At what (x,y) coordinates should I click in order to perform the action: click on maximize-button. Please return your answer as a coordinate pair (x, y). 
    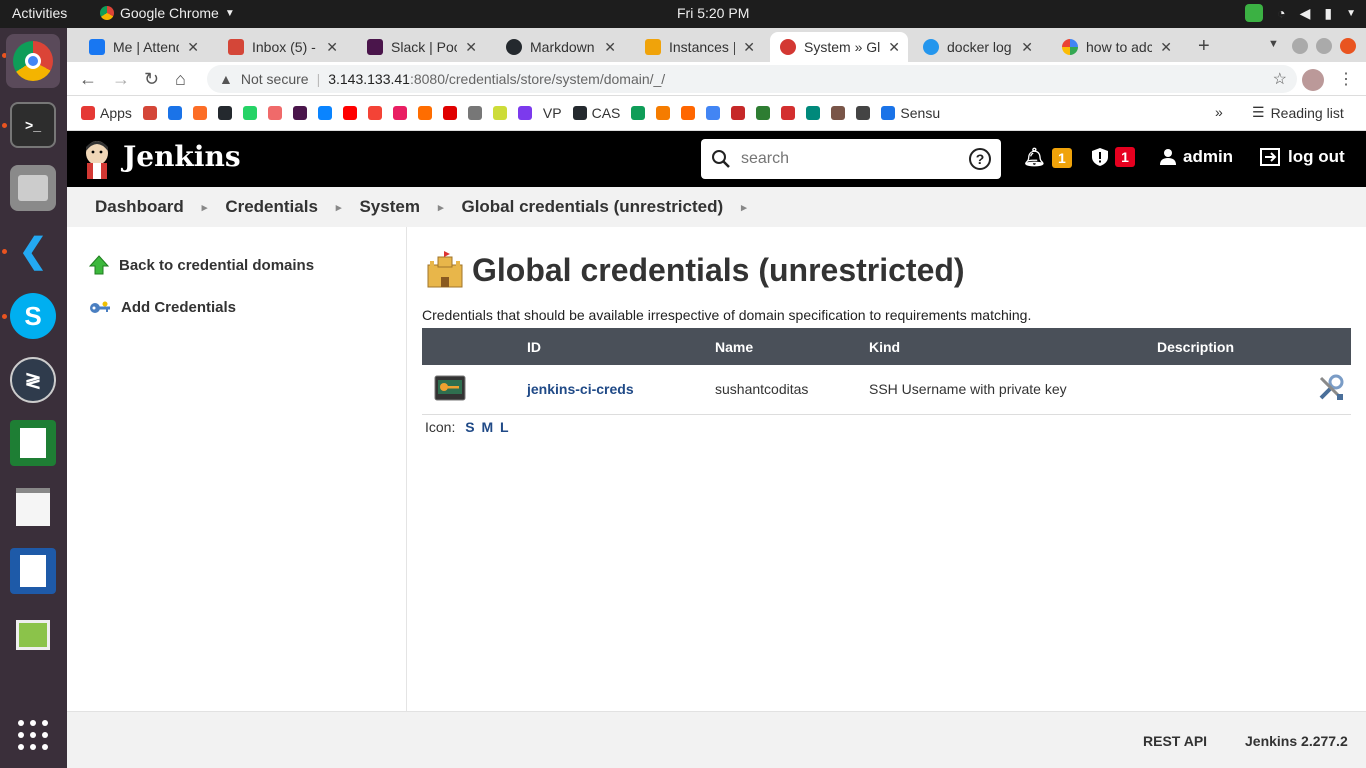
    Looking at the image, I should click on (1324, 46).